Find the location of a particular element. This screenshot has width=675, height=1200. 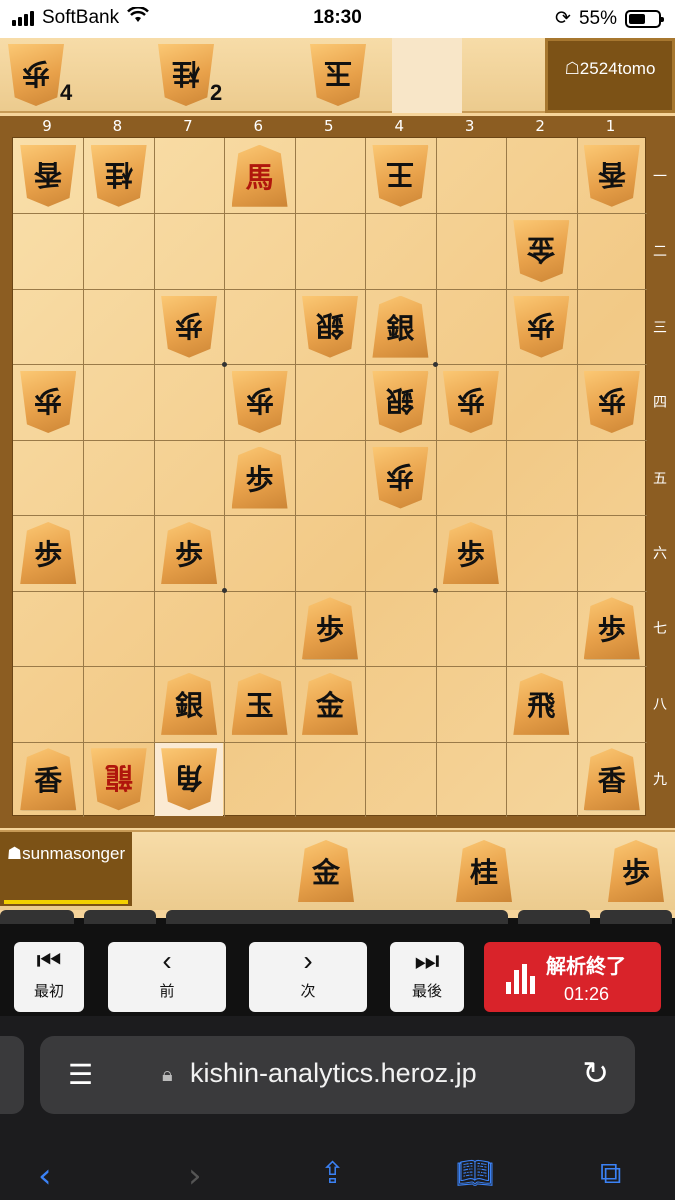

reader-icon: ☰ is located at coordinates (80, 1074).